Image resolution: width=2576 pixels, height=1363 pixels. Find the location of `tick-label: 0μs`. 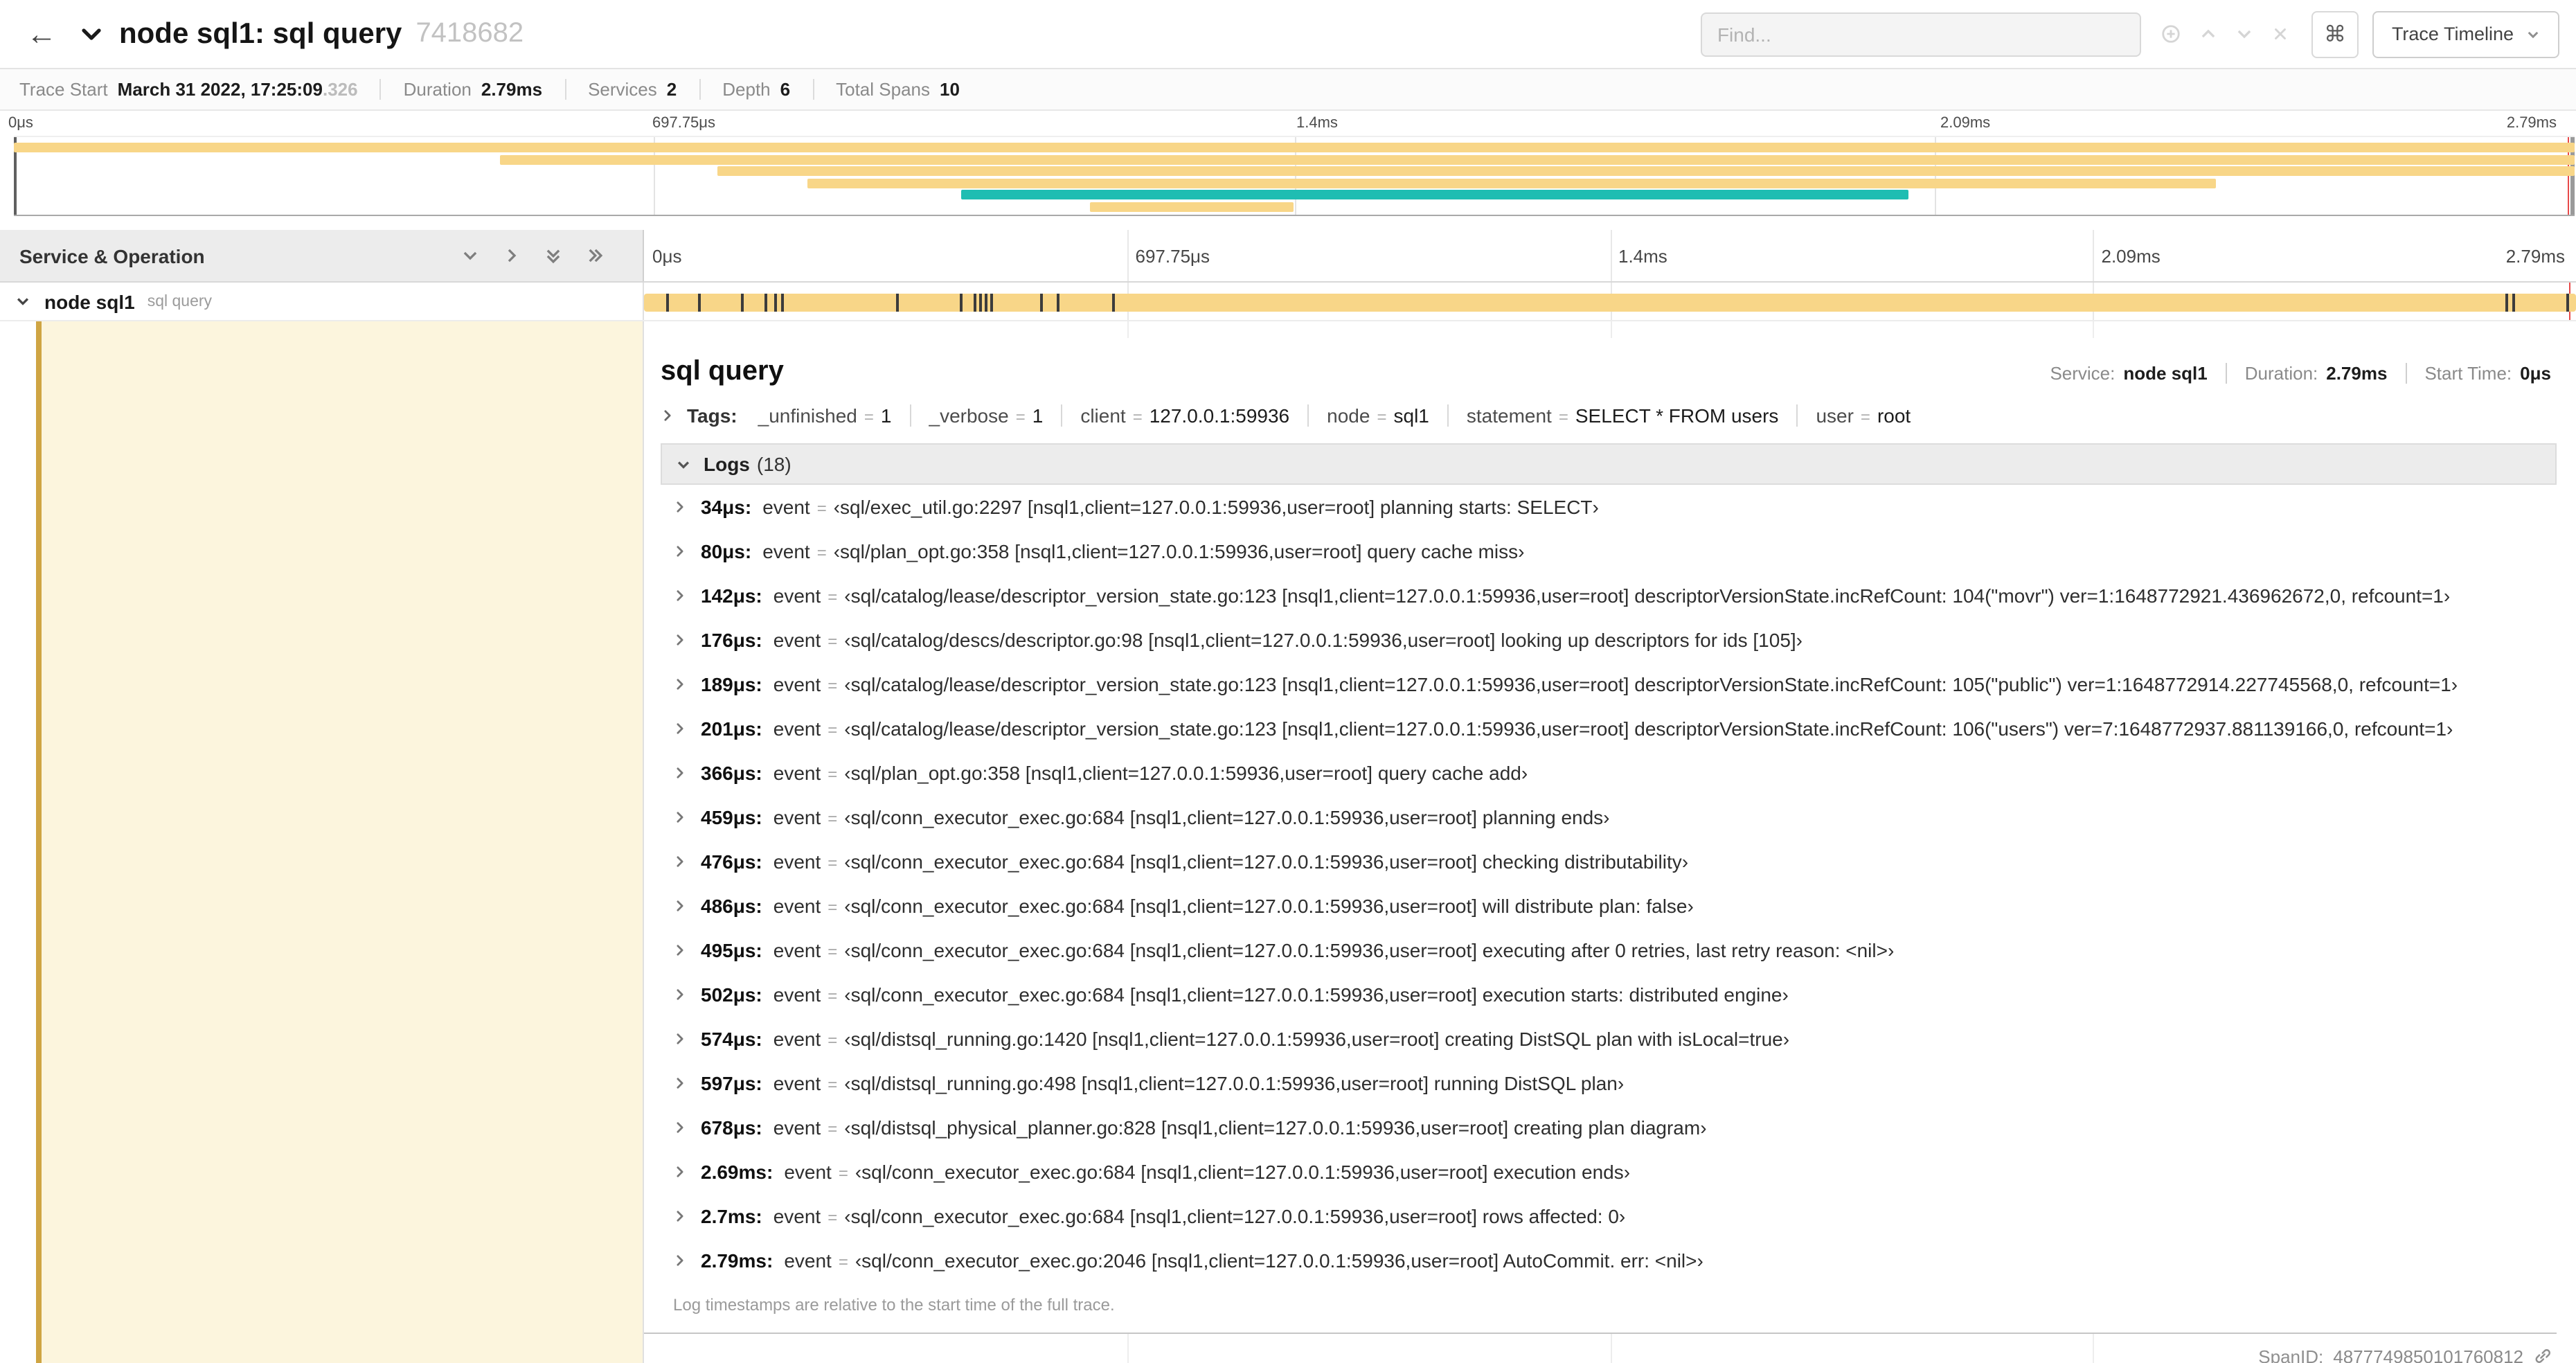

tick-label: 0μs is located at coordinates (20, 124).